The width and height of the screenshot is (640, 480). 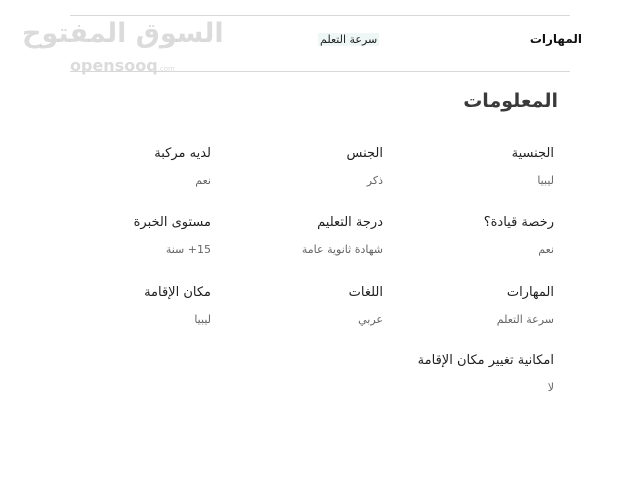 What do you see at coordinates (105, 305) in the screenshot?
I see `field-residence: مكان الإقامة ليبيا` at bounding box center [105, 305].